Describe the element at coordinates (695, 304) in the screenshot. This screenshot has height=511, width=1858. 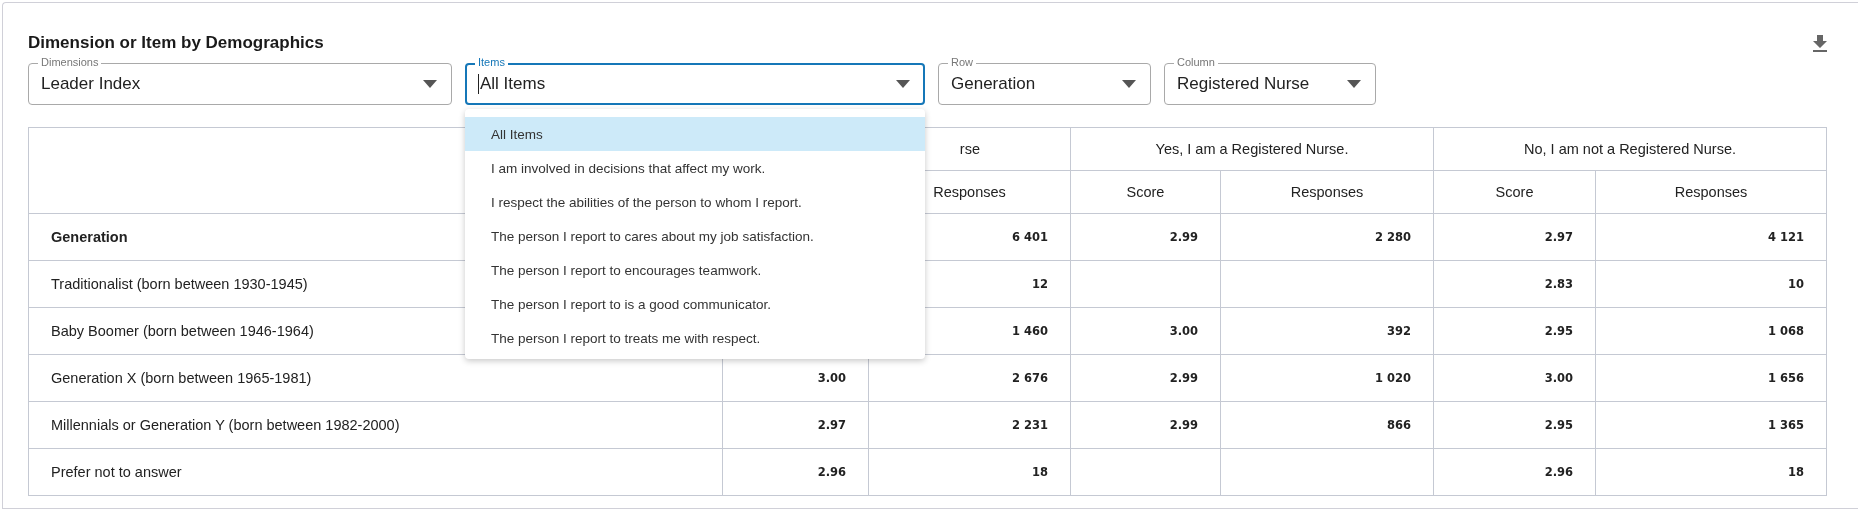
I see `menu-option: The person I report to is a good communicator.` at that location.